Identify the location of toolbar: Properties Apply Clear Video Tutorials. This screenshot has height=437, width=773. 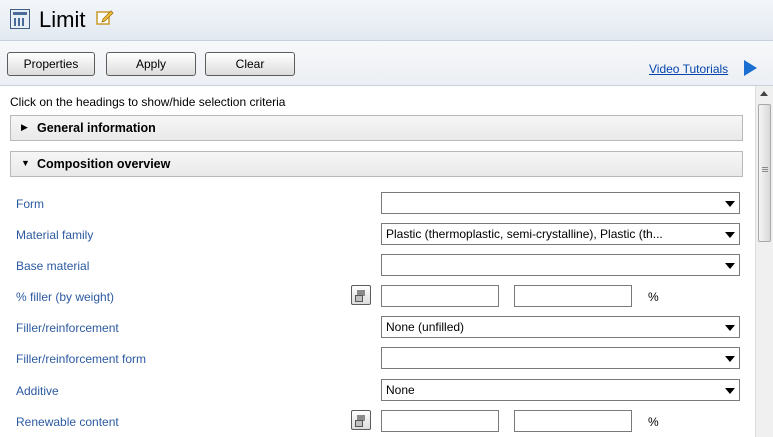
(386, 63).